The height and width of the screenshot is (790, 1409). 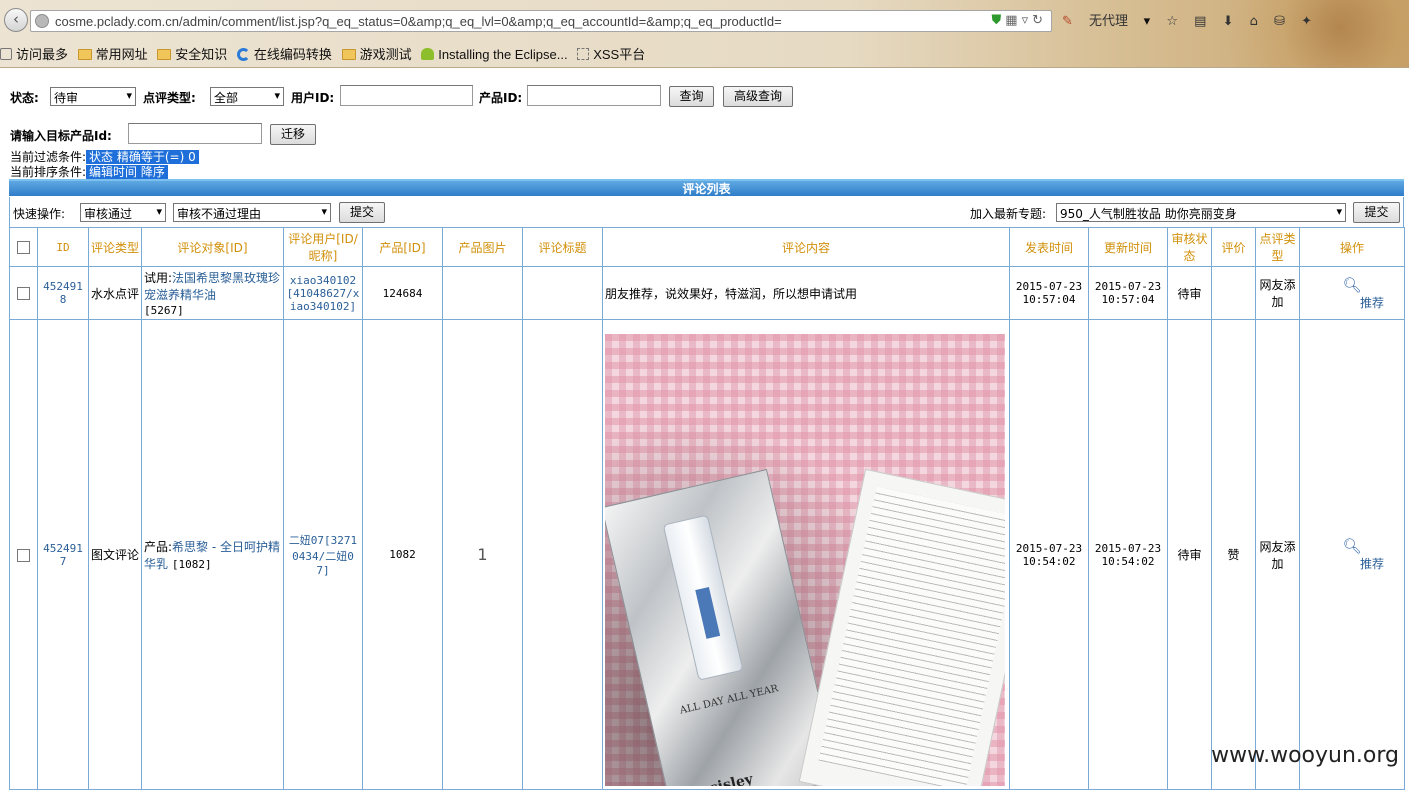 I want to click on sachet-brand: sisley, so click(x=731, y=778).